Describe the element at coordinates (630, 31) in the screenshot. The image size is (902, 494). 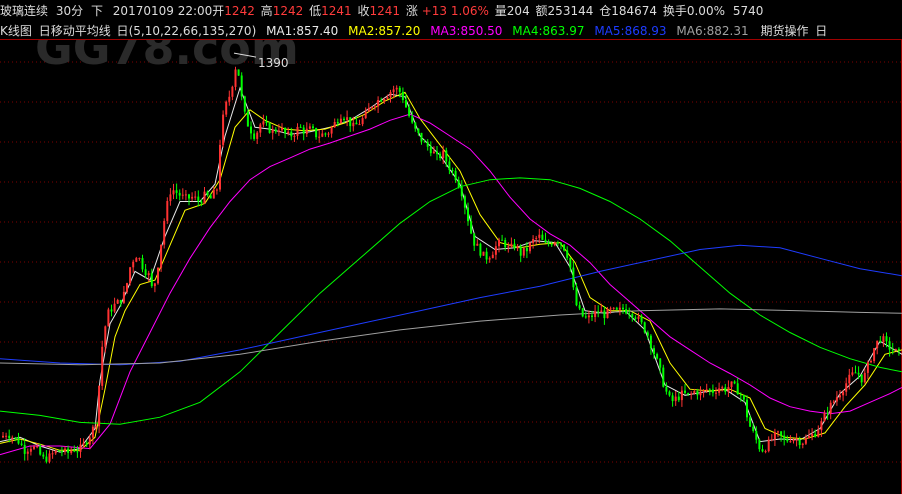
I see `ma5-value: MA5:868.93` at that location.